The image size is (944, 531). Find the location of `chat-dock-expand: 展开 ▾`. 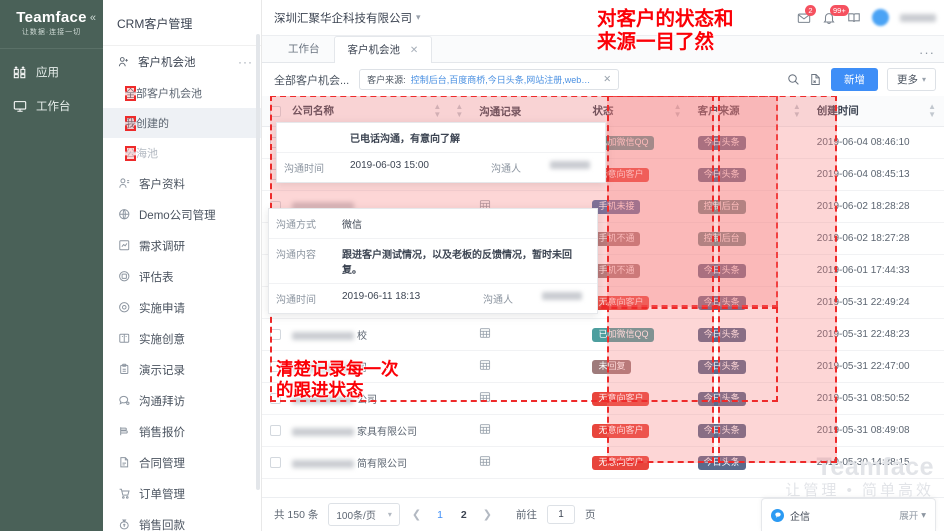

chat-dock-expand: 展开 ▾ is located at coordinates (912, 515).